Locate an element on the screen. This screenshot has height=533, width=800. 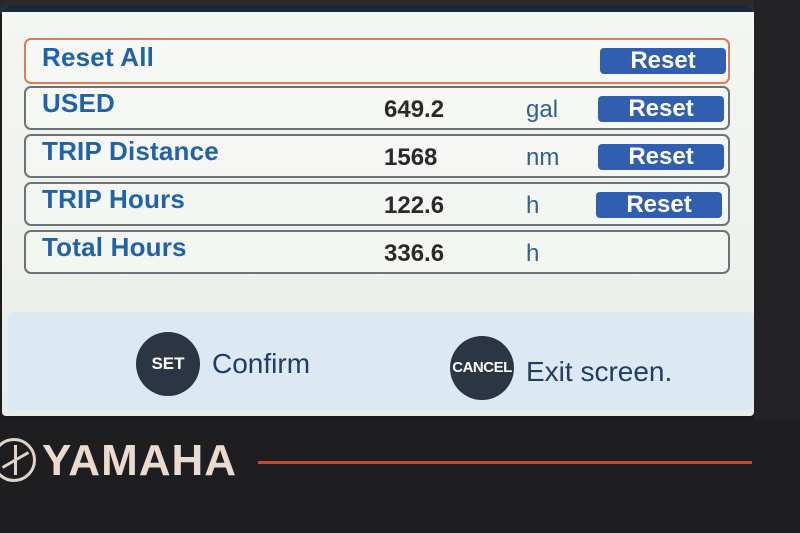
set-key: SET is located at coordinates (168, 364).